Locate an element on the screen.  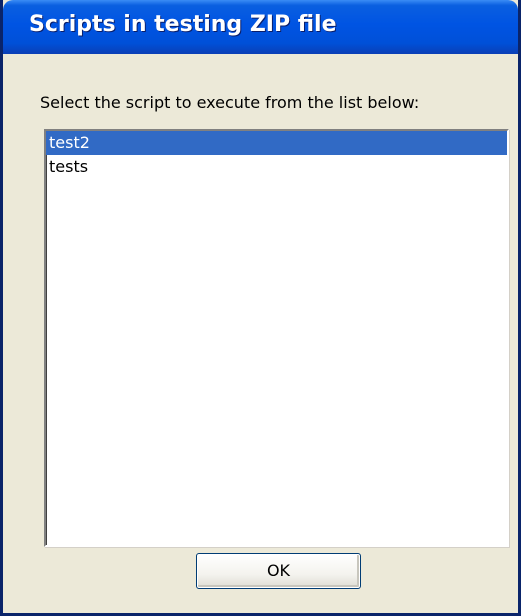
window-title: Scripts in testing ZIP file is located at coordinates (183, 24).